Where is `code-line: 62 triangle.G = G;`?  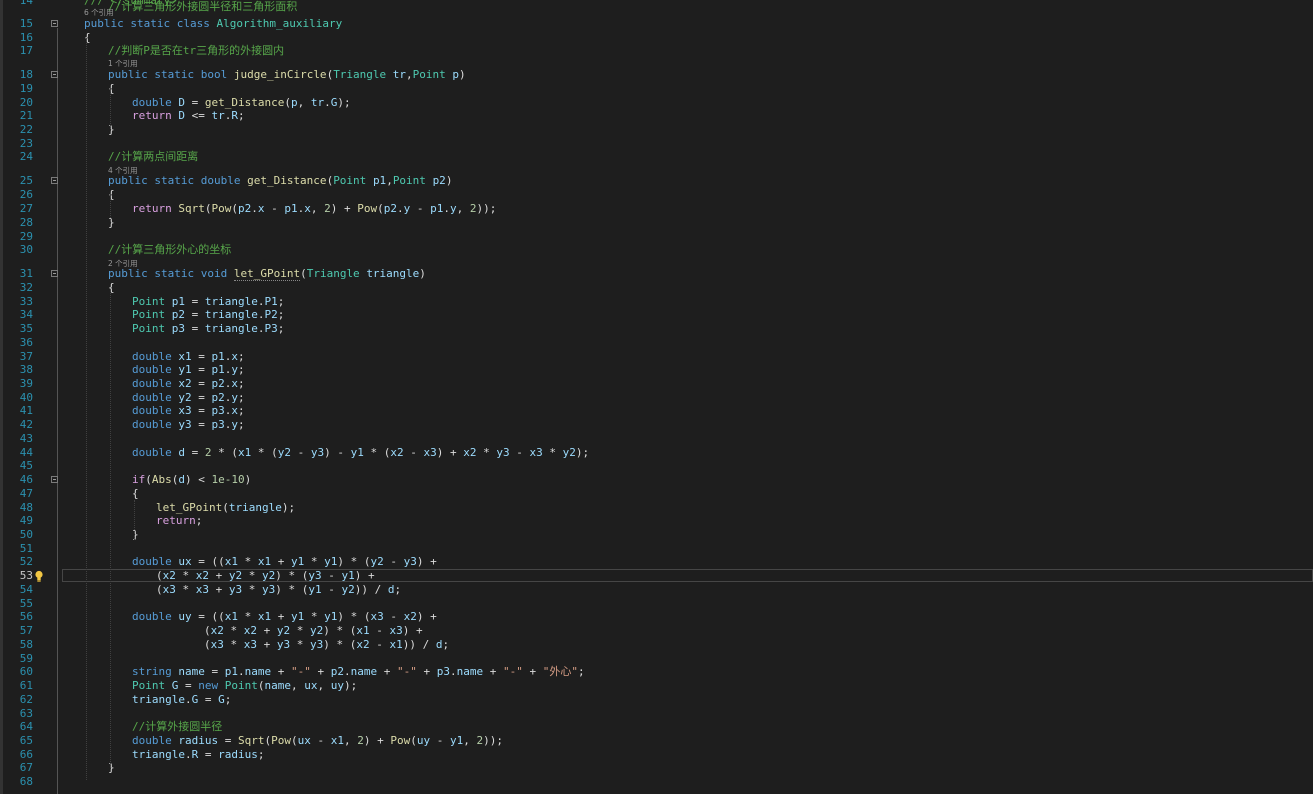
code-line: 62 triangle.G = G; is located at coordinates (656, 700).